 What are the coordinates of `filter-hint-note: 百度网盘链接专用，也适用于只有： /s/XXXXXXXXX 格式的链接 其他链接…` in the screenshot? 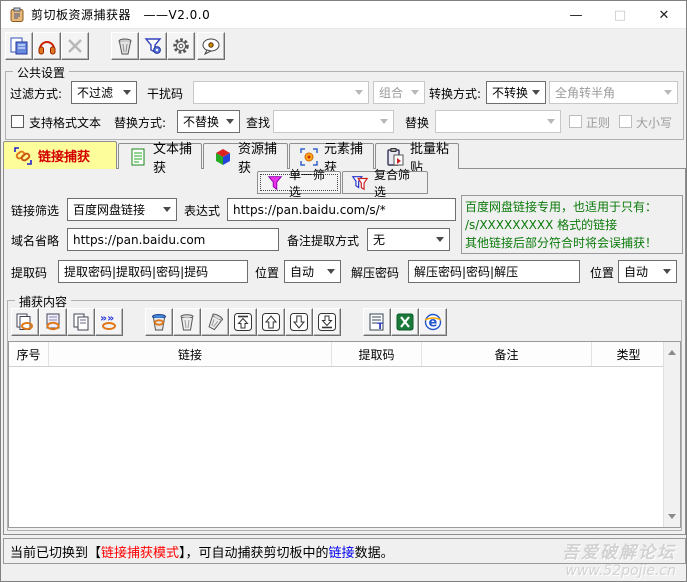 It's located at (572, 224).